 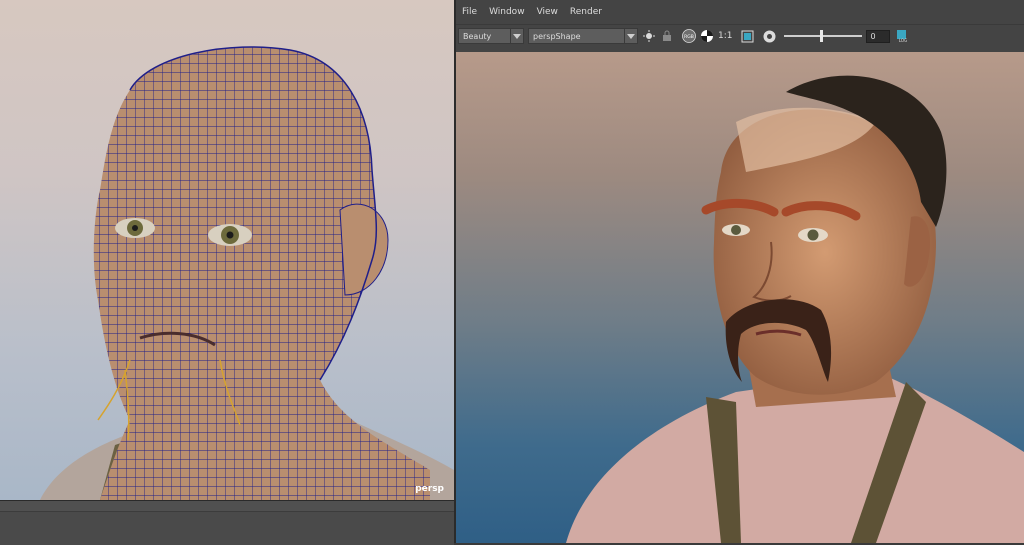 I want to click on render-view-toolbar: Beauty perspShape RGB 1:1 0 LOG, so click(x=740, y=35).